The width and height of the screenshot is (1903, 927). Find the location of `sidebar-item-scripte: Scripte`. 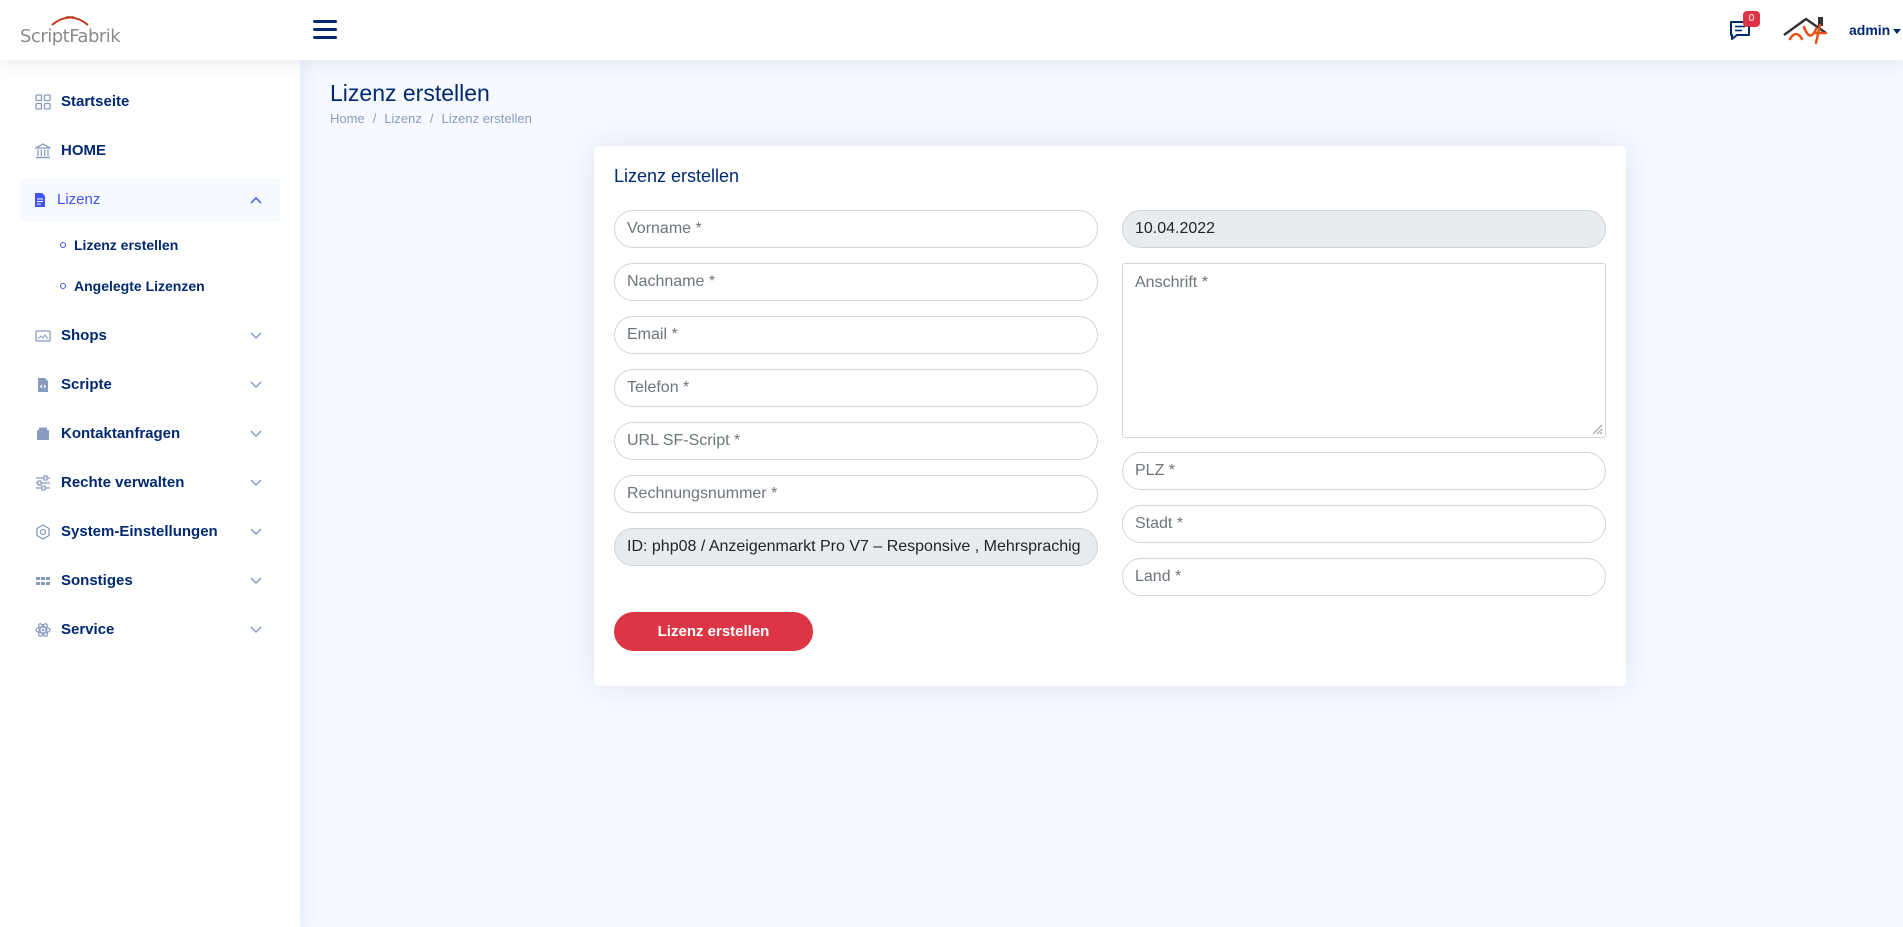

sidebar-item-scripte: Scripte is located at coordinates (150, 385).